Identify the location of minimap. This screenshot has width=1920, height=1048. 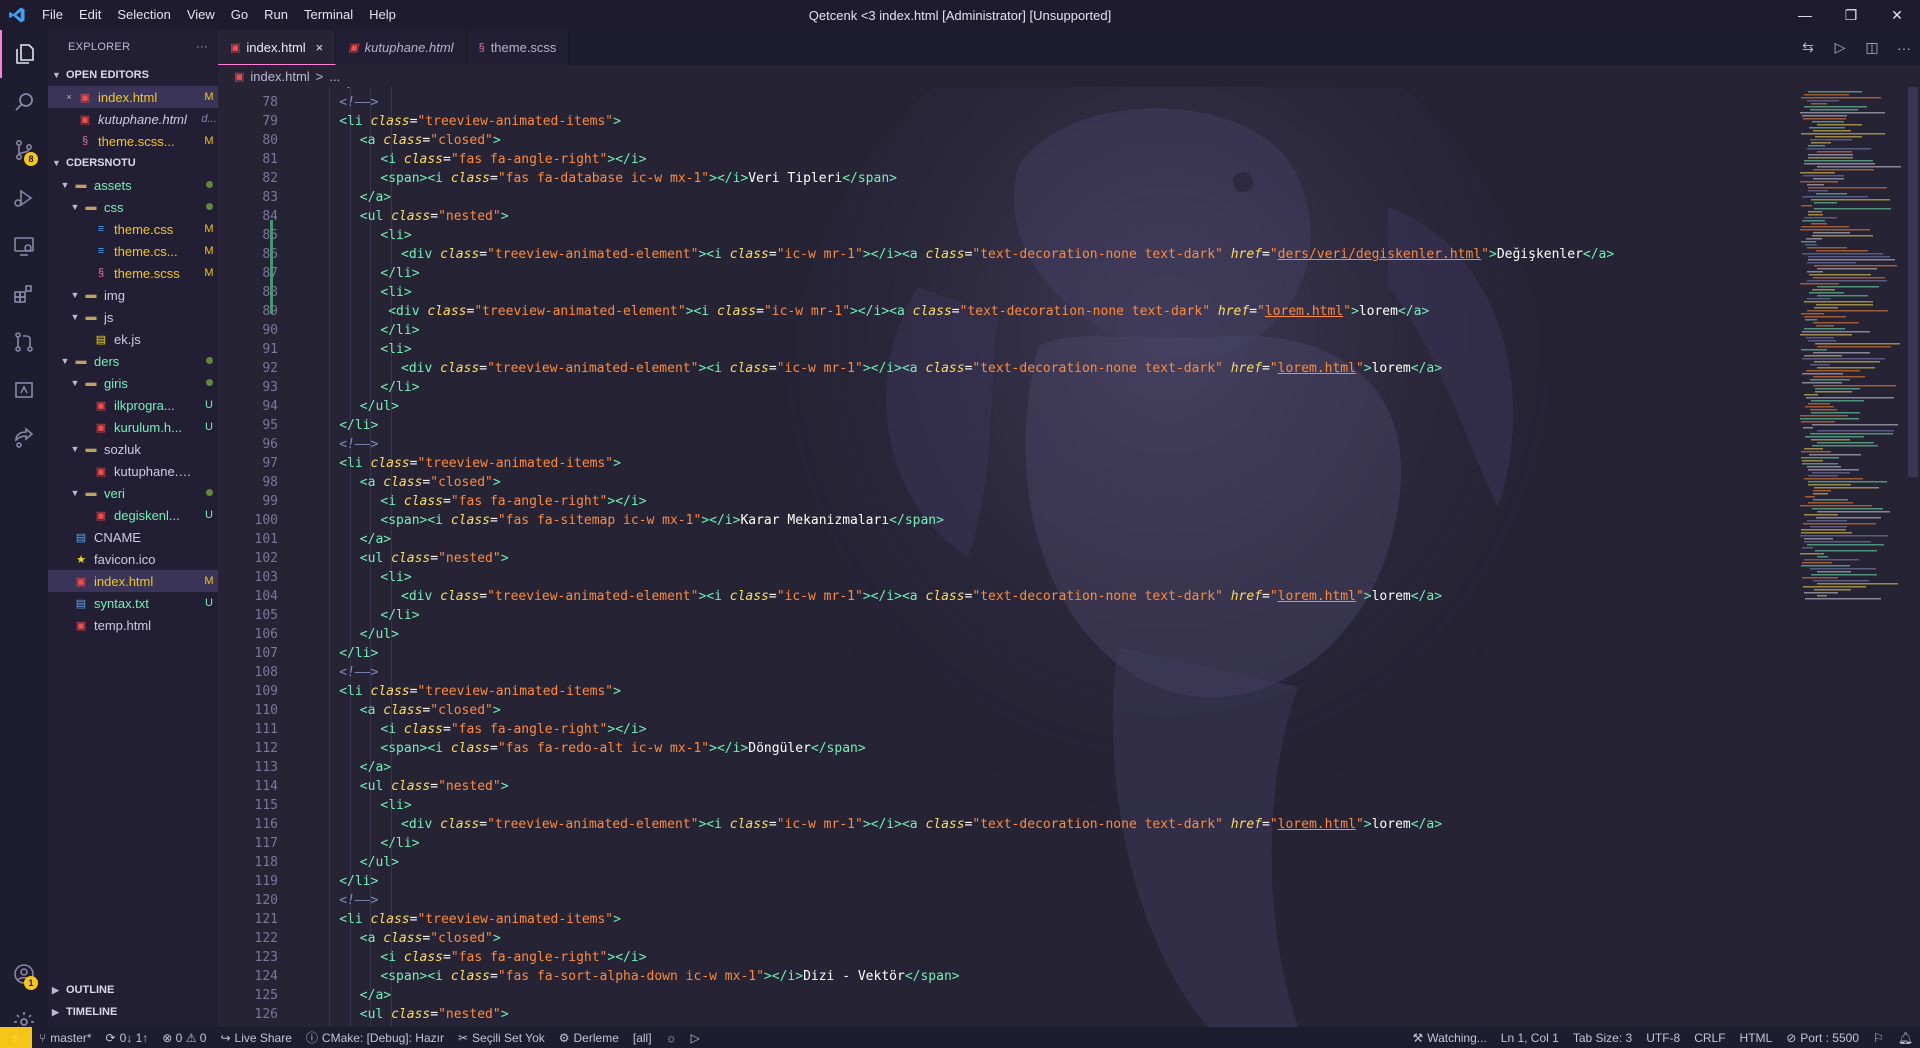
(1851, 347).